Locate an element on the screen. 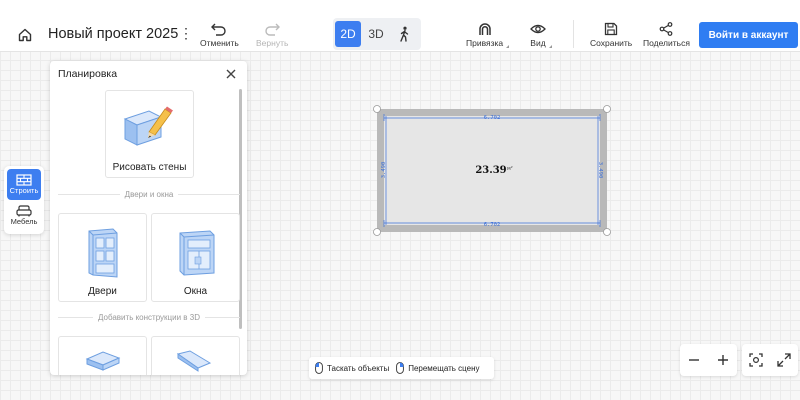 The image size is (800, 400). zoom-controls is located at coordinates (708, 360).